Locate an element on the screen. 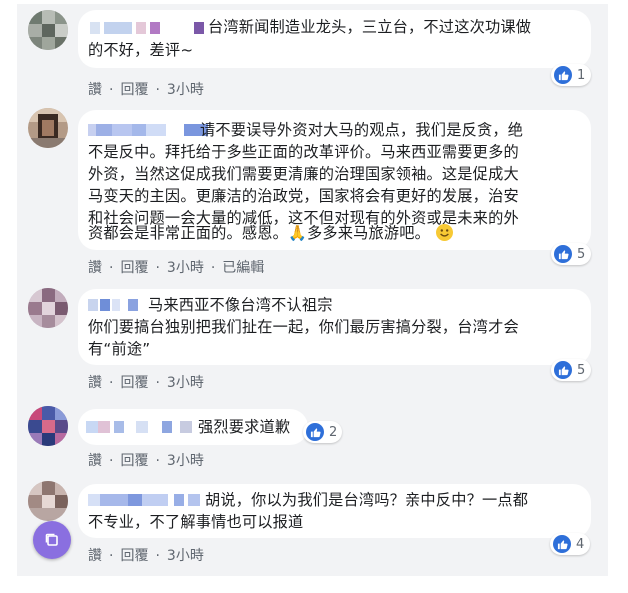 The width and height of the screenshot is (628, 593). comment-text: 的不好，差评~ is located at coordinates (141, 50).